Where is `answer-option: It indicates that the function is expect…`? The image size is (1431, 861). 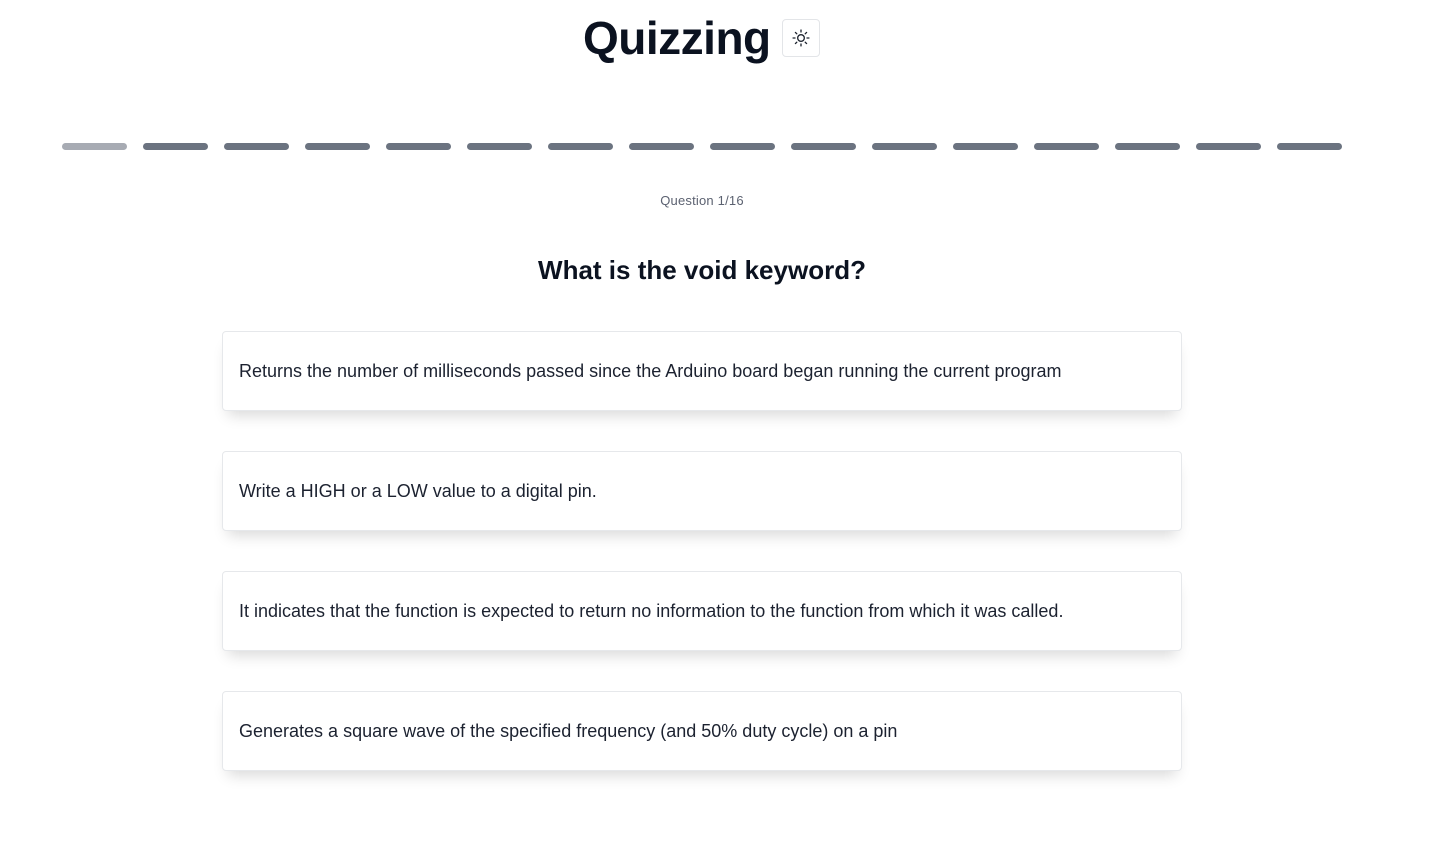
answer-option: It indicates that the function is expect… is located at coordinates (702, 611).